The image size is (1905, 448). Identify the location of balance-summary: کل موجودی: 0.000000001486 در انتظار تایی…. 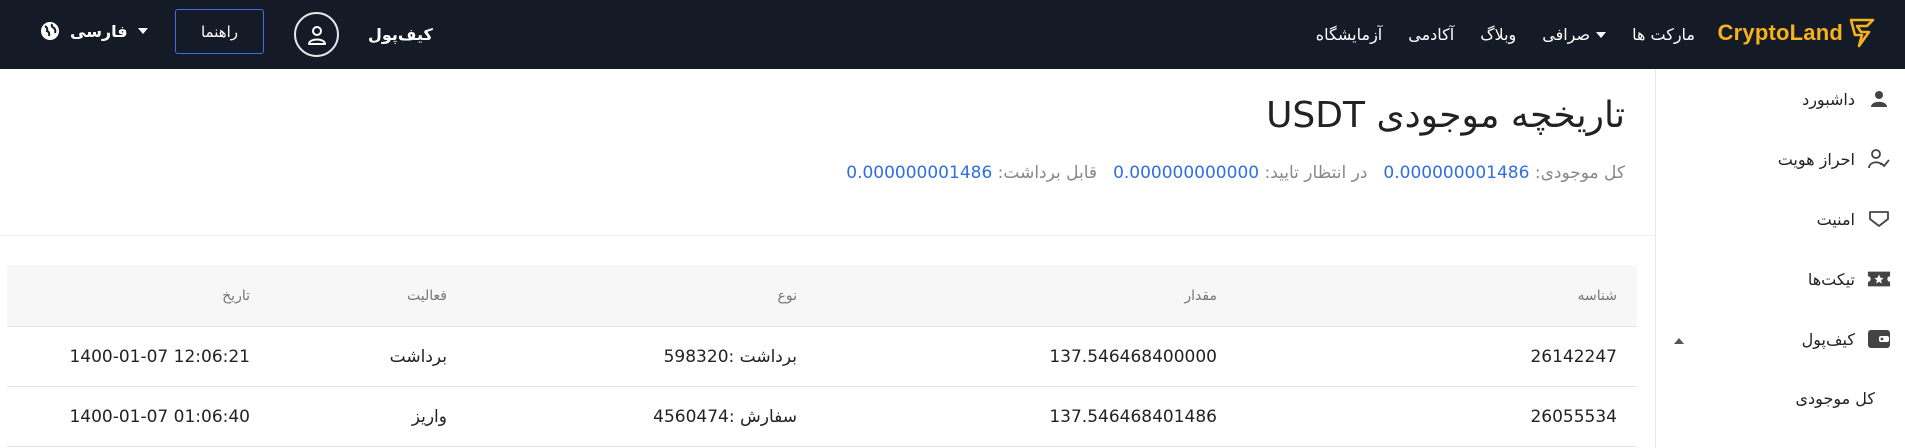
(1235, 173).